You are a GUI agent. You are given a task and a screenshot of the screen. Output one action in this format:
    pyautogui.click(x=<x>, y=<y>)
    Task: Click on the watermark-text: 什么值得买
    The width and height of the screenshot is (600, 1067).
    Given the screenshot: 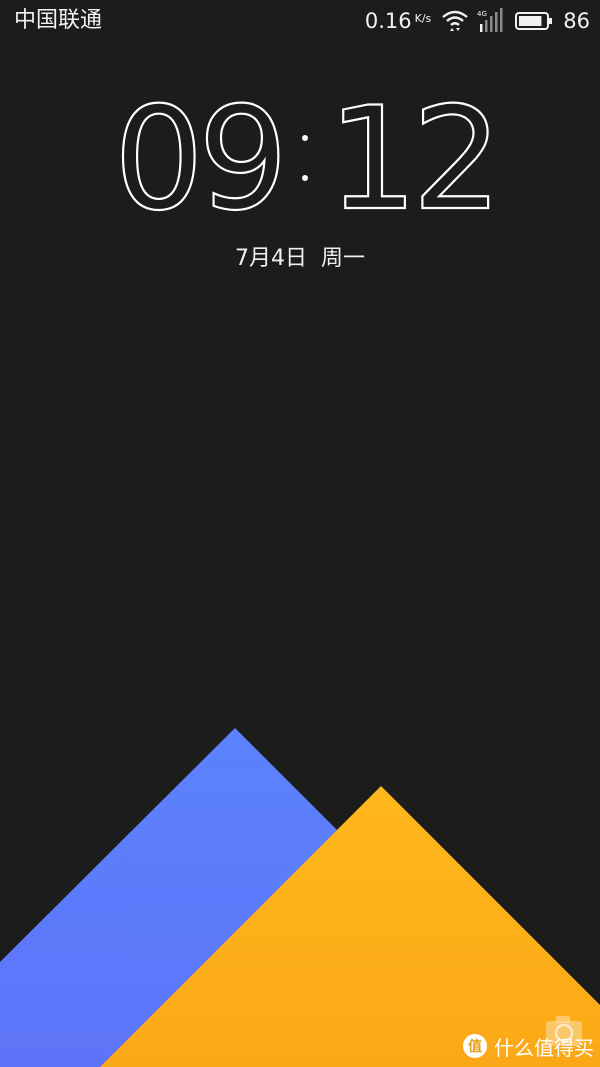 What is the action you would take?
    pyautogui.click(x=544, y=1047)
    